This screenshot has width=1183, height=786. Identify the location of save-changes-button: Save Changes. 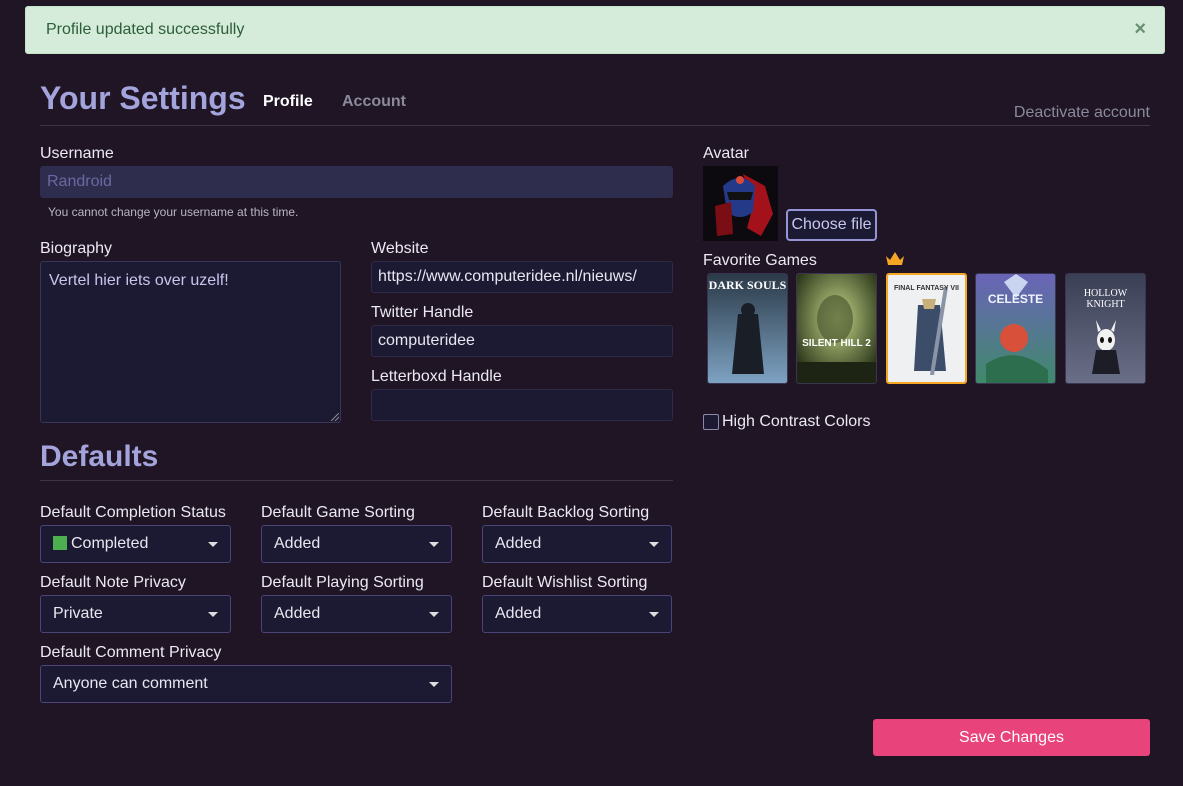
(1011, 737).